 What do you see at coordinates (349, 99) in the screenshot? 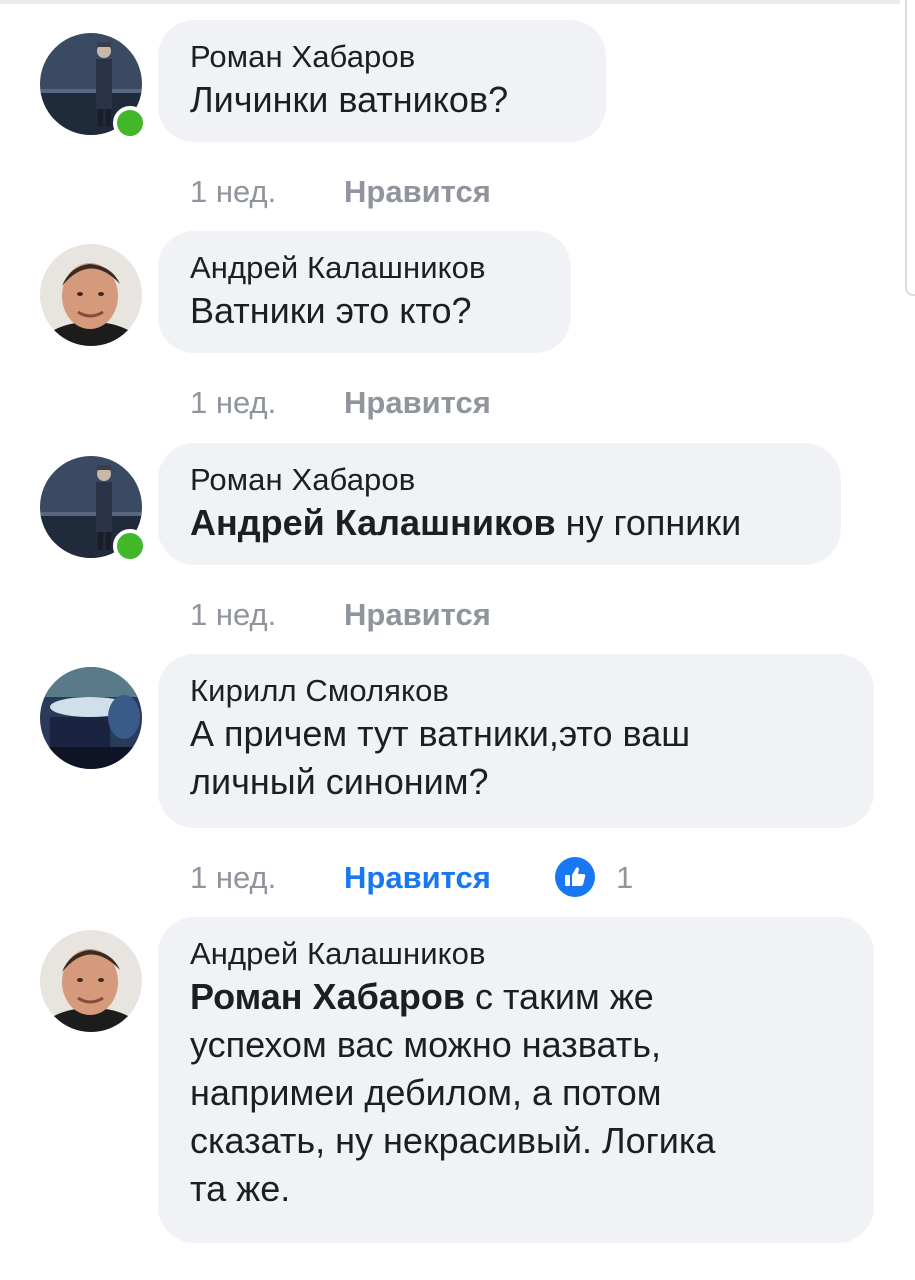
I see `comment-text: Личинки ватников?` at bounding box center [349, 99].